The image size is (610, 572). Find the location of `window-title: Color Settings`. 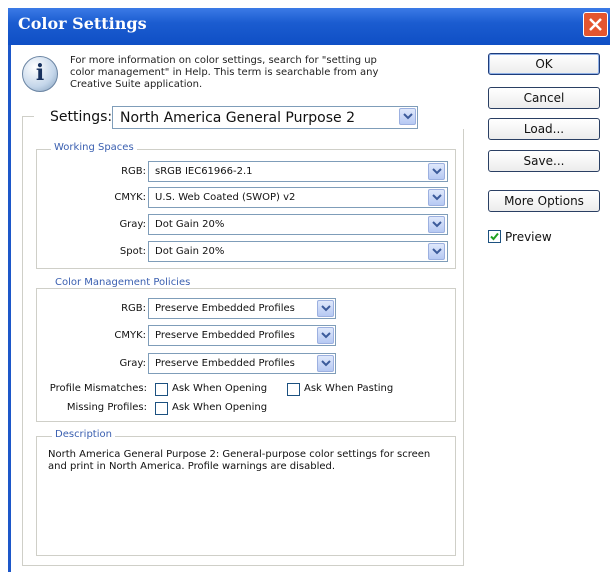

window-title: Color Settings is located at coordinates (82, 23).